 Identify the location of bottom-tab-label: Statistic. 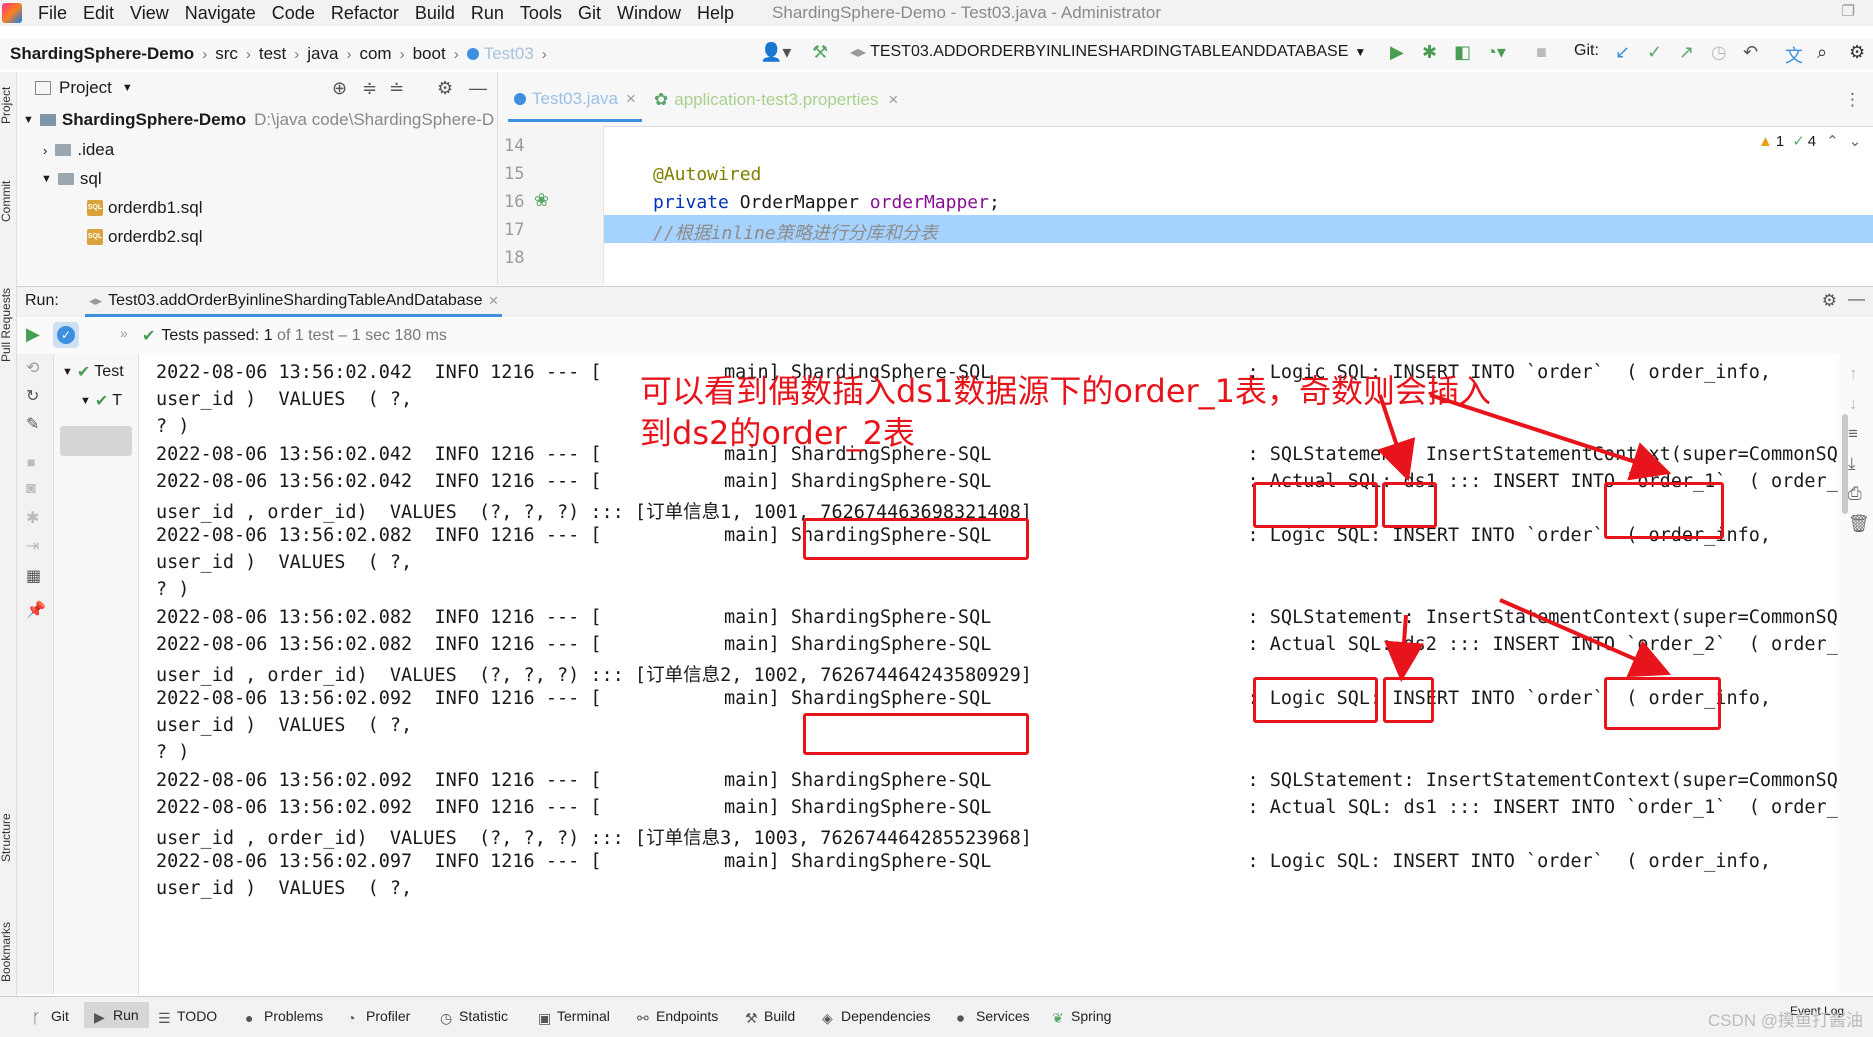
(484, 1016).